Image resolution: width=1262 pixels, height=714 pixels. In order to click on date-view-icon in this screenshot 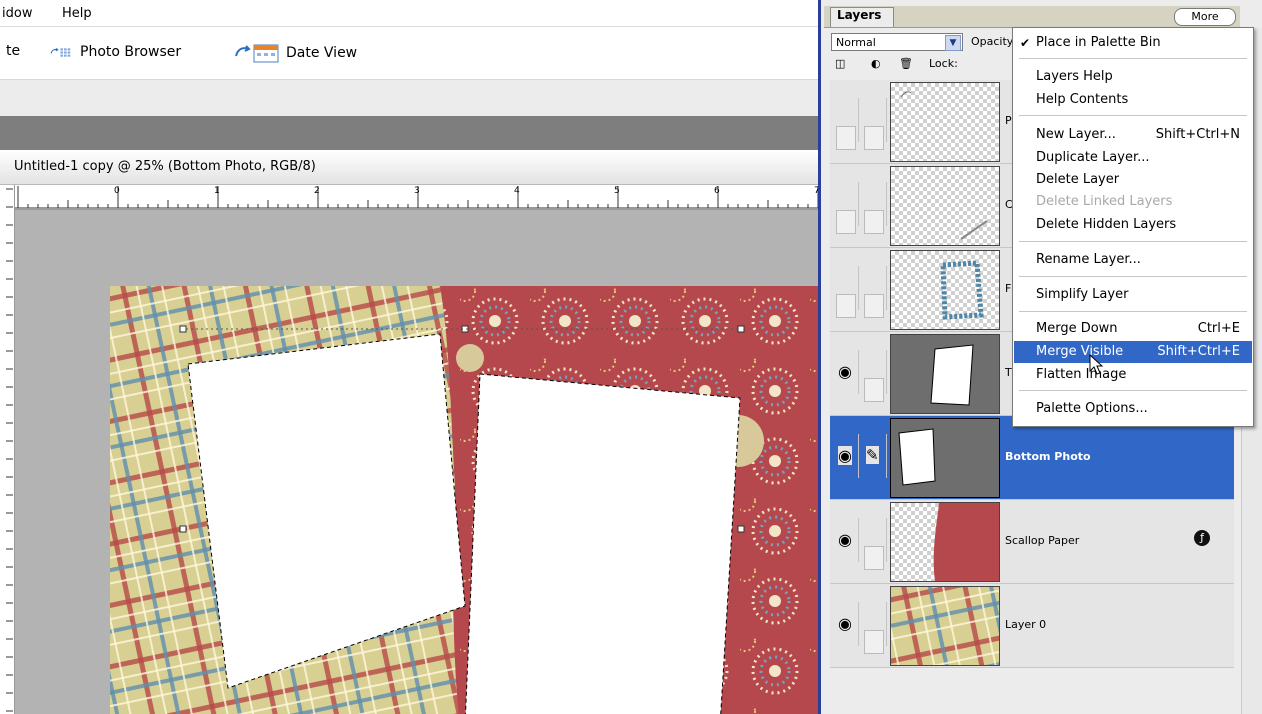, I will do `click(257, 53)`.